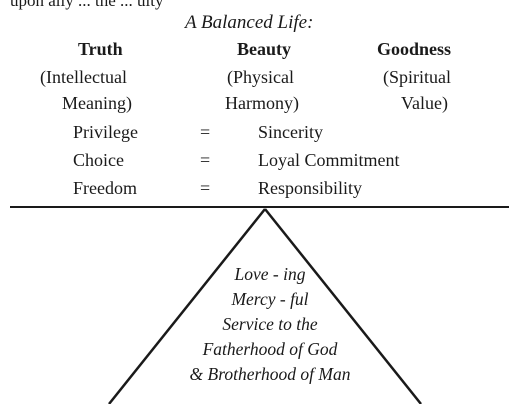 This screenshot has height=404, width=515. What do you see at coordinates (270, 374) in the screenshot?
I see `fulcrum-line-5: & Brotherhood of Man` at bounding box center [270, 374].